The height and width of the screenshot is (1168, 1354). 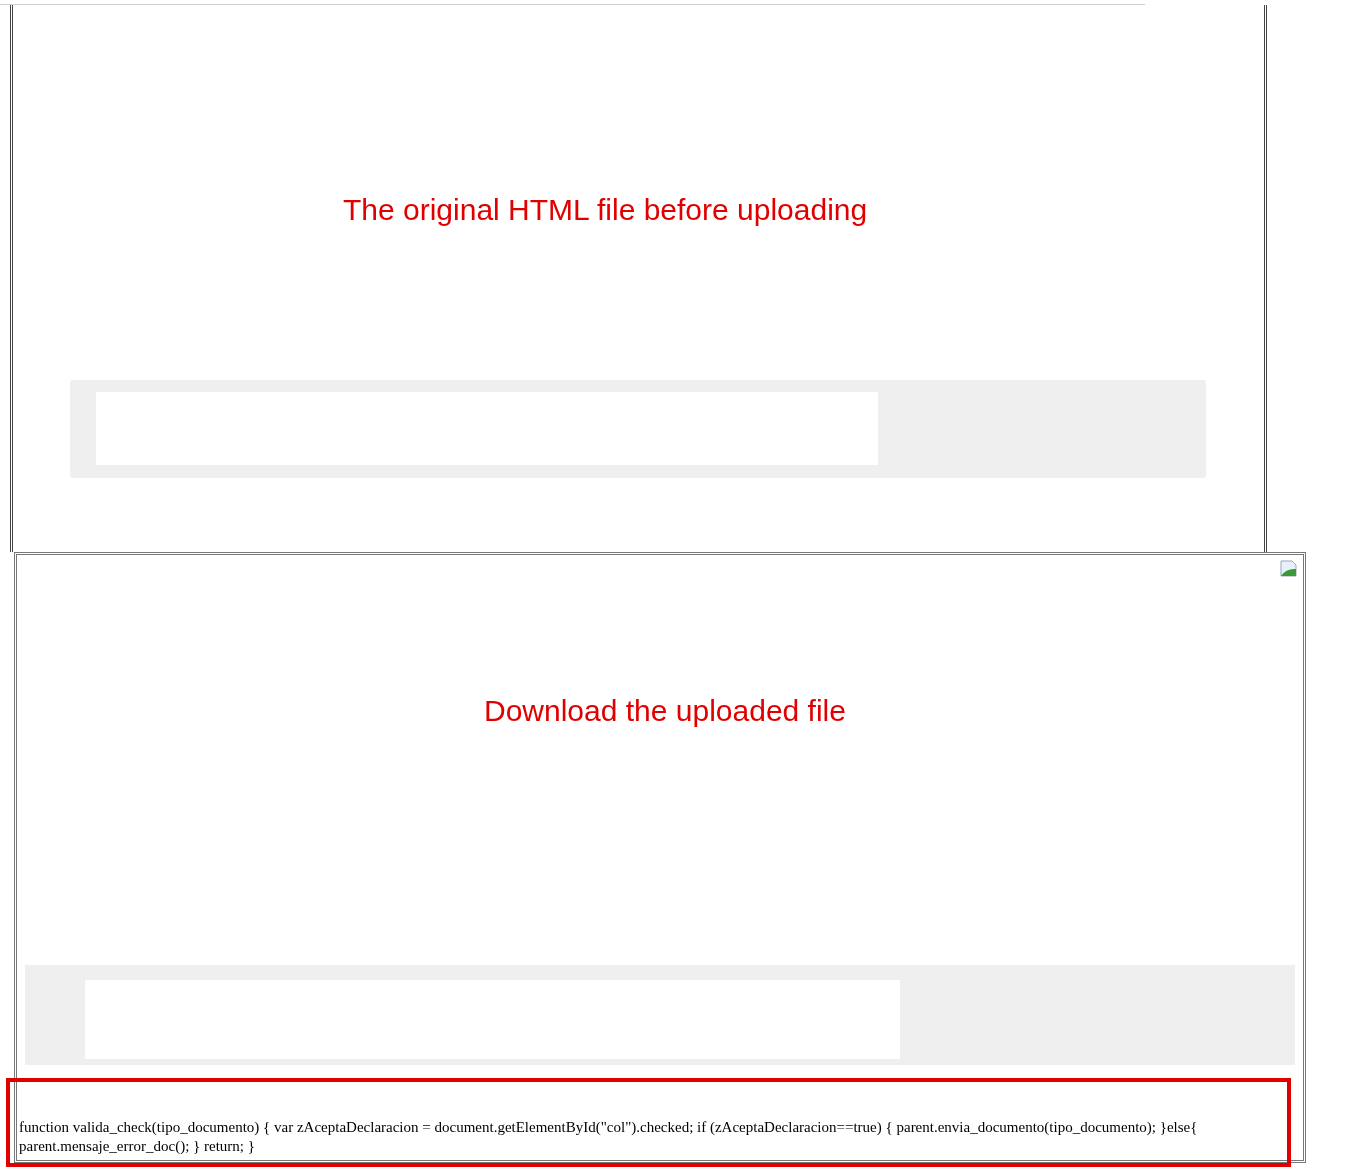 What do you see at coordinates (609, 1137) in the screenshot?
I see `code-text: function valida_check(tipo_documento) { var zAceptaDeclaracion = document.getElementById("col").checked; if (zAceptaDeclaracion==true) { parent.envia_documento(tipo_documento); }else{ parent.mensaje_error_doc(); } return; }` at bounding box center [609, 1137].